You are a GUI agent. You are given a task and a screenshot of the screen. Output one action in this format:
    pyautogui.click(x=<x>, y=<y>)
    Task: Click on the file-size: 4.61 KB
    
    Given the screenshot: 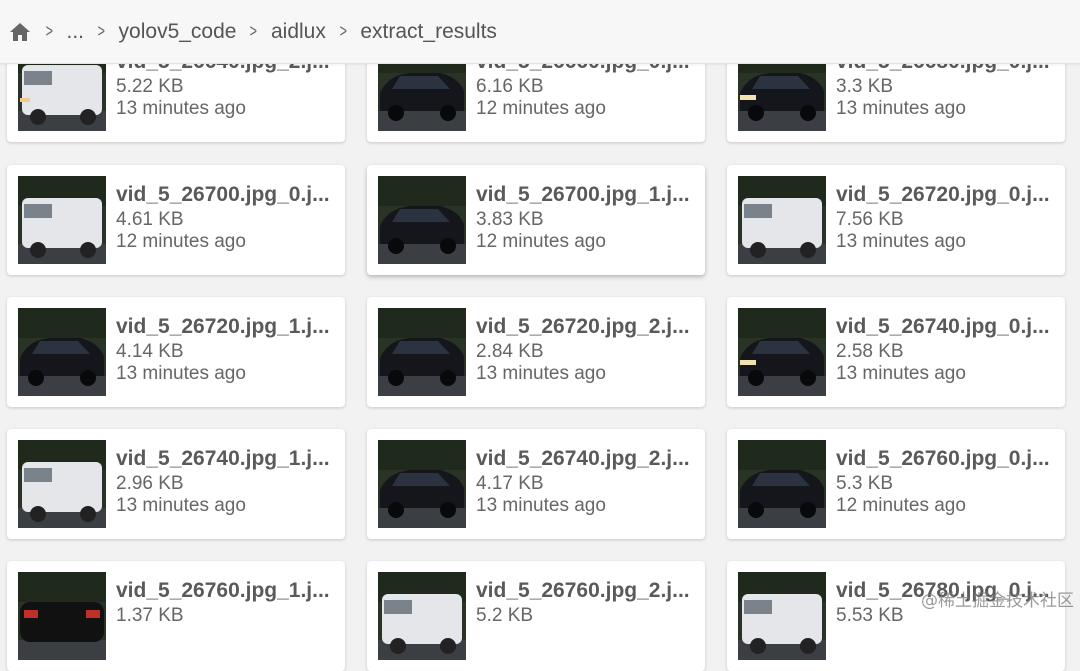 What is the action you would take?
    pyautogui.click(x=150, y=220)
    